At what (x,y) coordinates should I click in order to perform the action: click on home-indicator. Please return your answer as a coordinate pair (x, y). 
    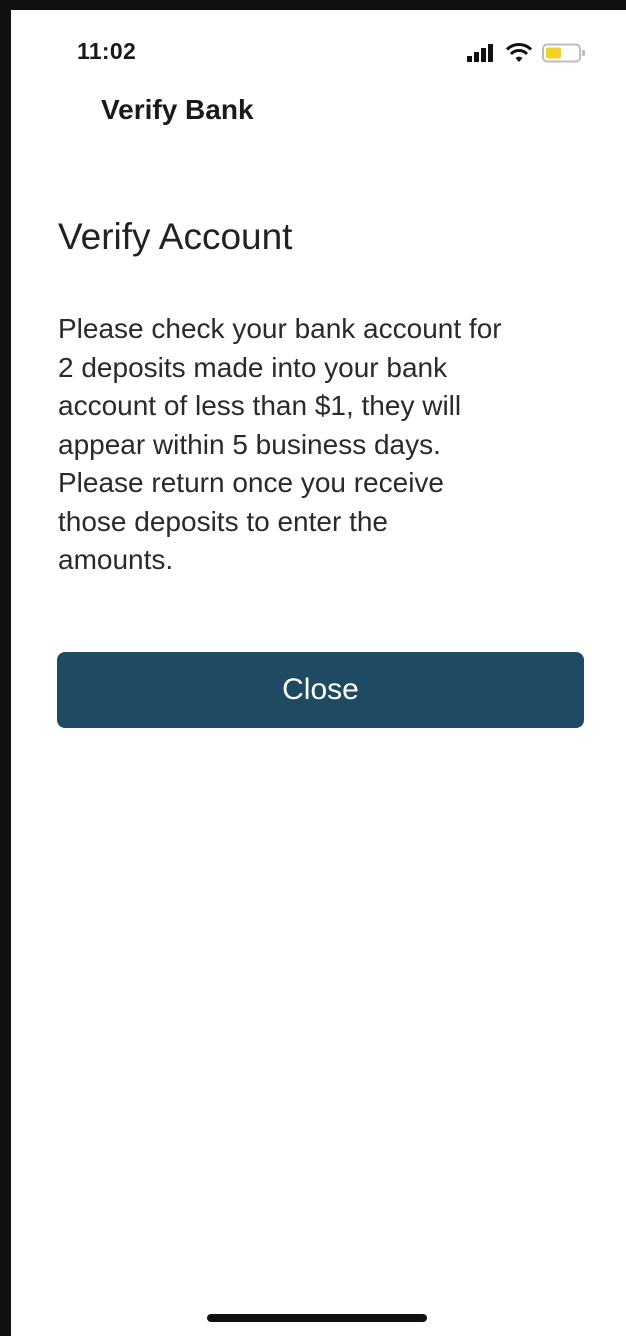
    Looking at the image, I should click on (317, 1318).